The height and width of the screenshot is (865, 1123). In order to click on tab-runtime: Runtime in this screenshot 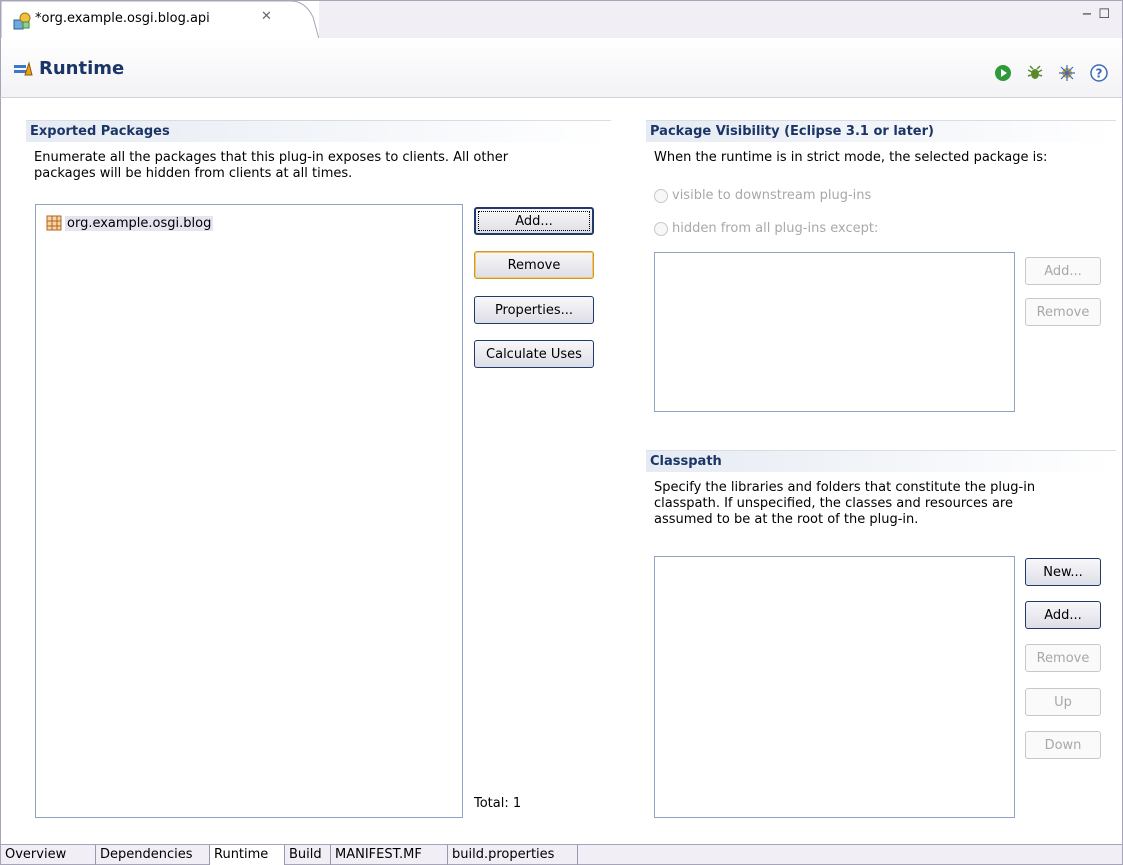, I will do `click(247, 855)`.